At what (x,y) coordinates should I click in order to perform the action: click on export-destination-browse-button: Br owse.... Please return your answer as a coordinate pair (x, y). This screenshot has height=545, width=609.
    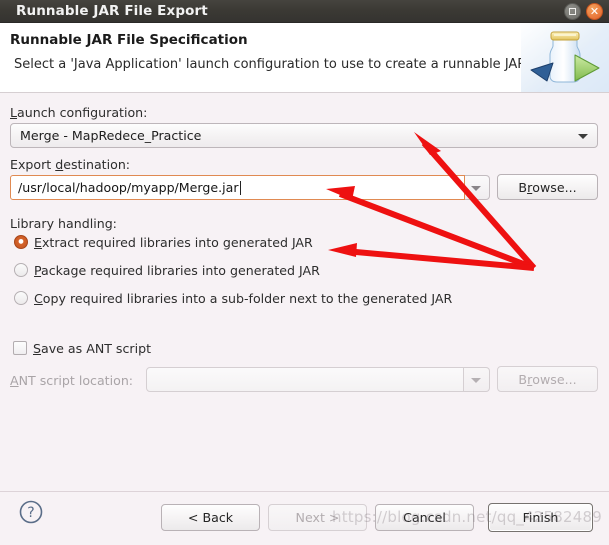
    Looking at the image, I should click on (547, 187).